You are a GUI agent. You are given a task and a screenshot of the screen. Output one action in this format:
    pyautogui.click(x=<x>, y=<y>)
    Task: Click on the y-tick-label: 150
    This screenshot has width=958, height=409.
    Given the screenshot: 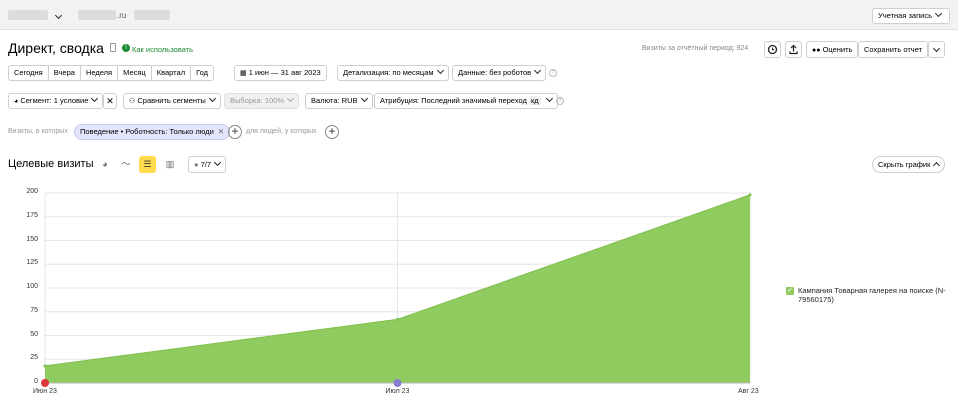 What is the action you would take?
    pyautogui.click(x=32, y=239)
    